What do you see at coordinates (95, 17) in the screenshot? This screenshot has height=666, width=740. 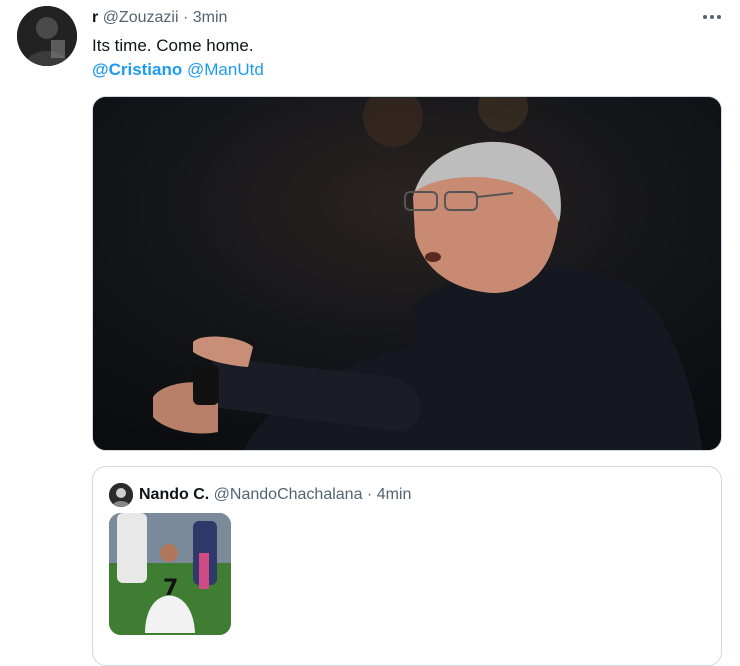 I see `display-name: r` at bounding box center [95, 17].